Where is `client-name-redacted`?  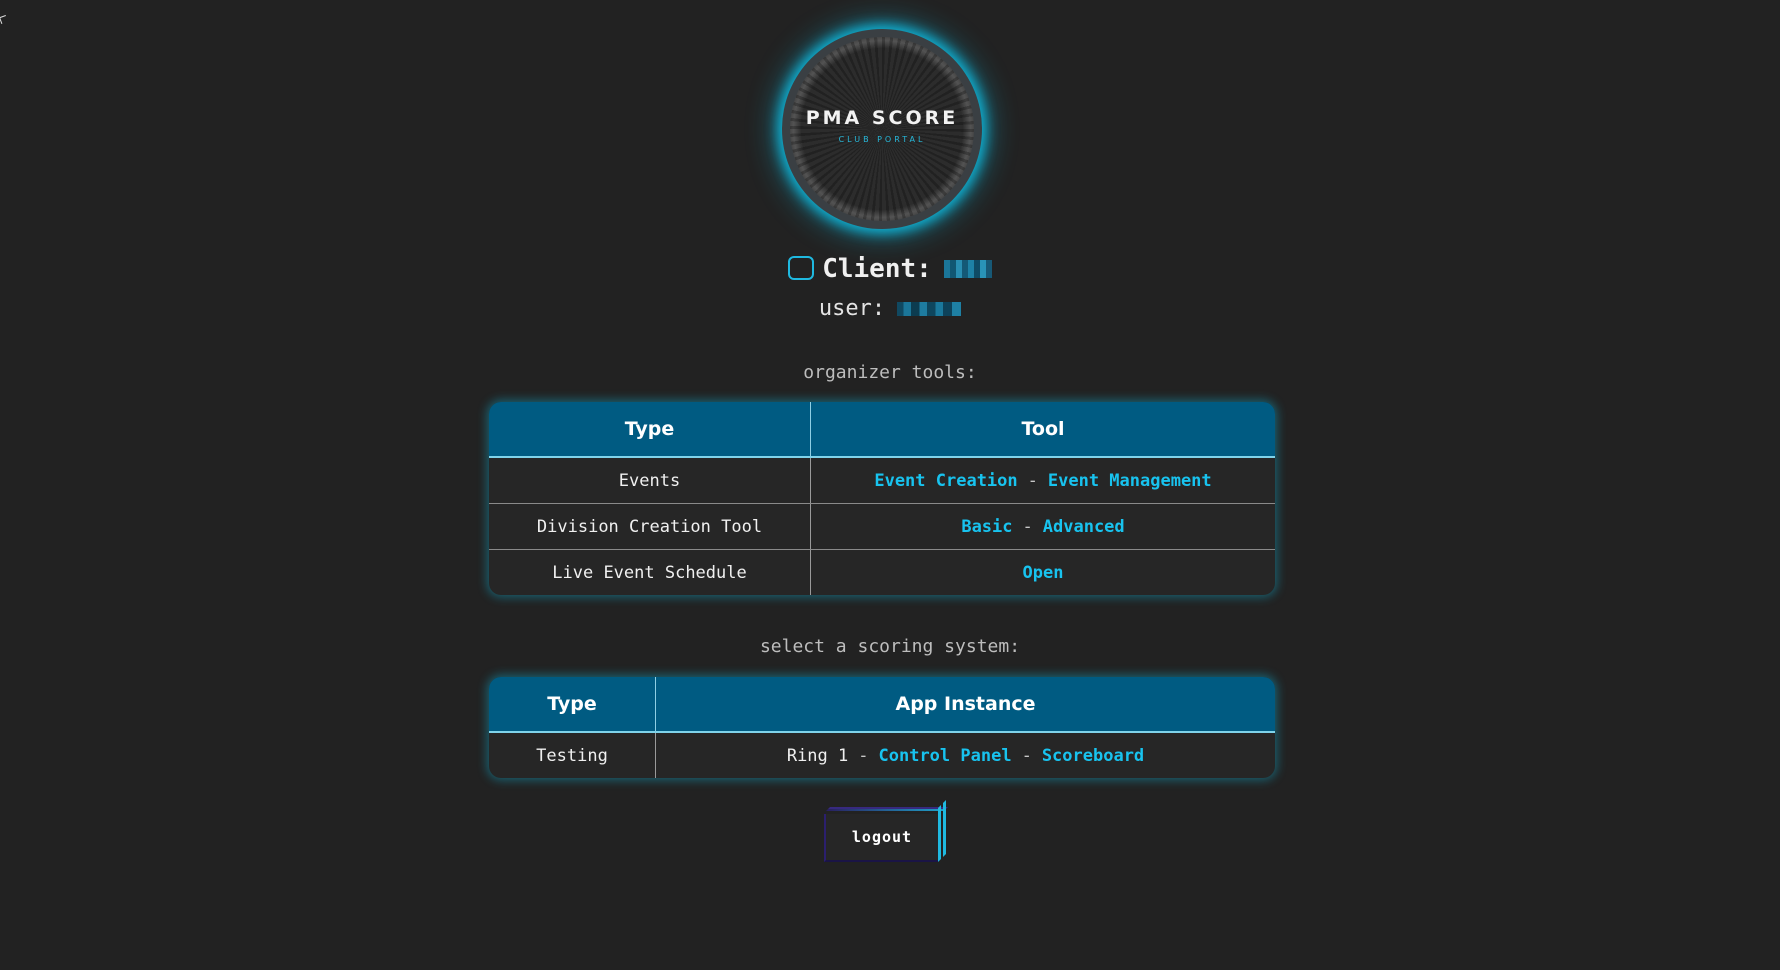
client-name-redacted is located at coordinates (967, 269).